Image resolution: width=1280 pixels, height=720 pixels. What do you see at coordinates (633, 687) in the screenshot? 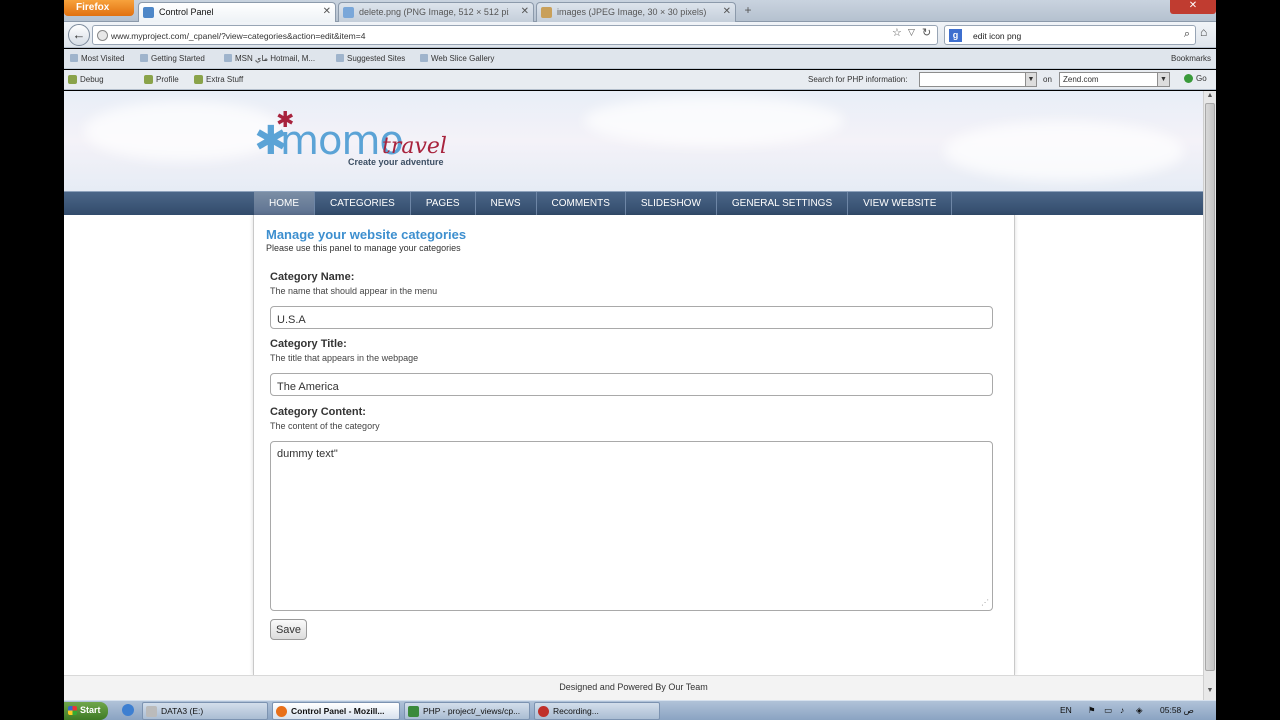
I see `site-footer: Designed and Powered By Our Team` at bounding box center [633, 687].